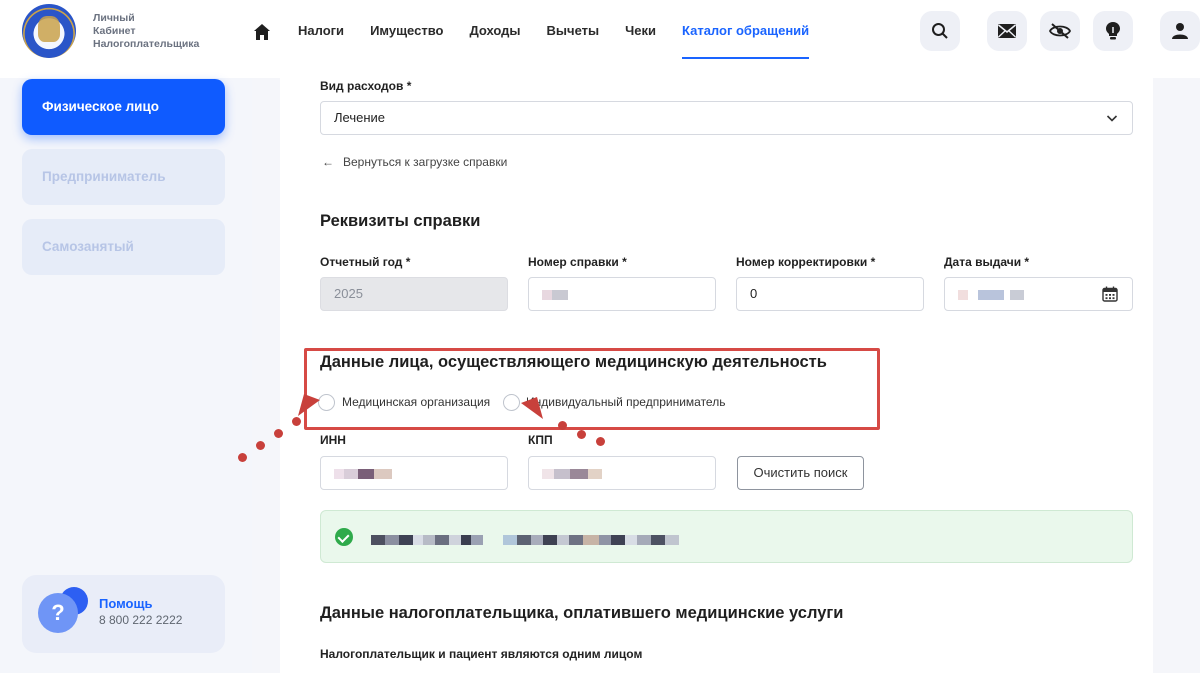 The width and height of the screenshot is (1200, 673). What do you see at coordinates (366, 86) in the screenshot?
I see `expense-type-label: Вид расходов *` at bounding box center [366, 86].